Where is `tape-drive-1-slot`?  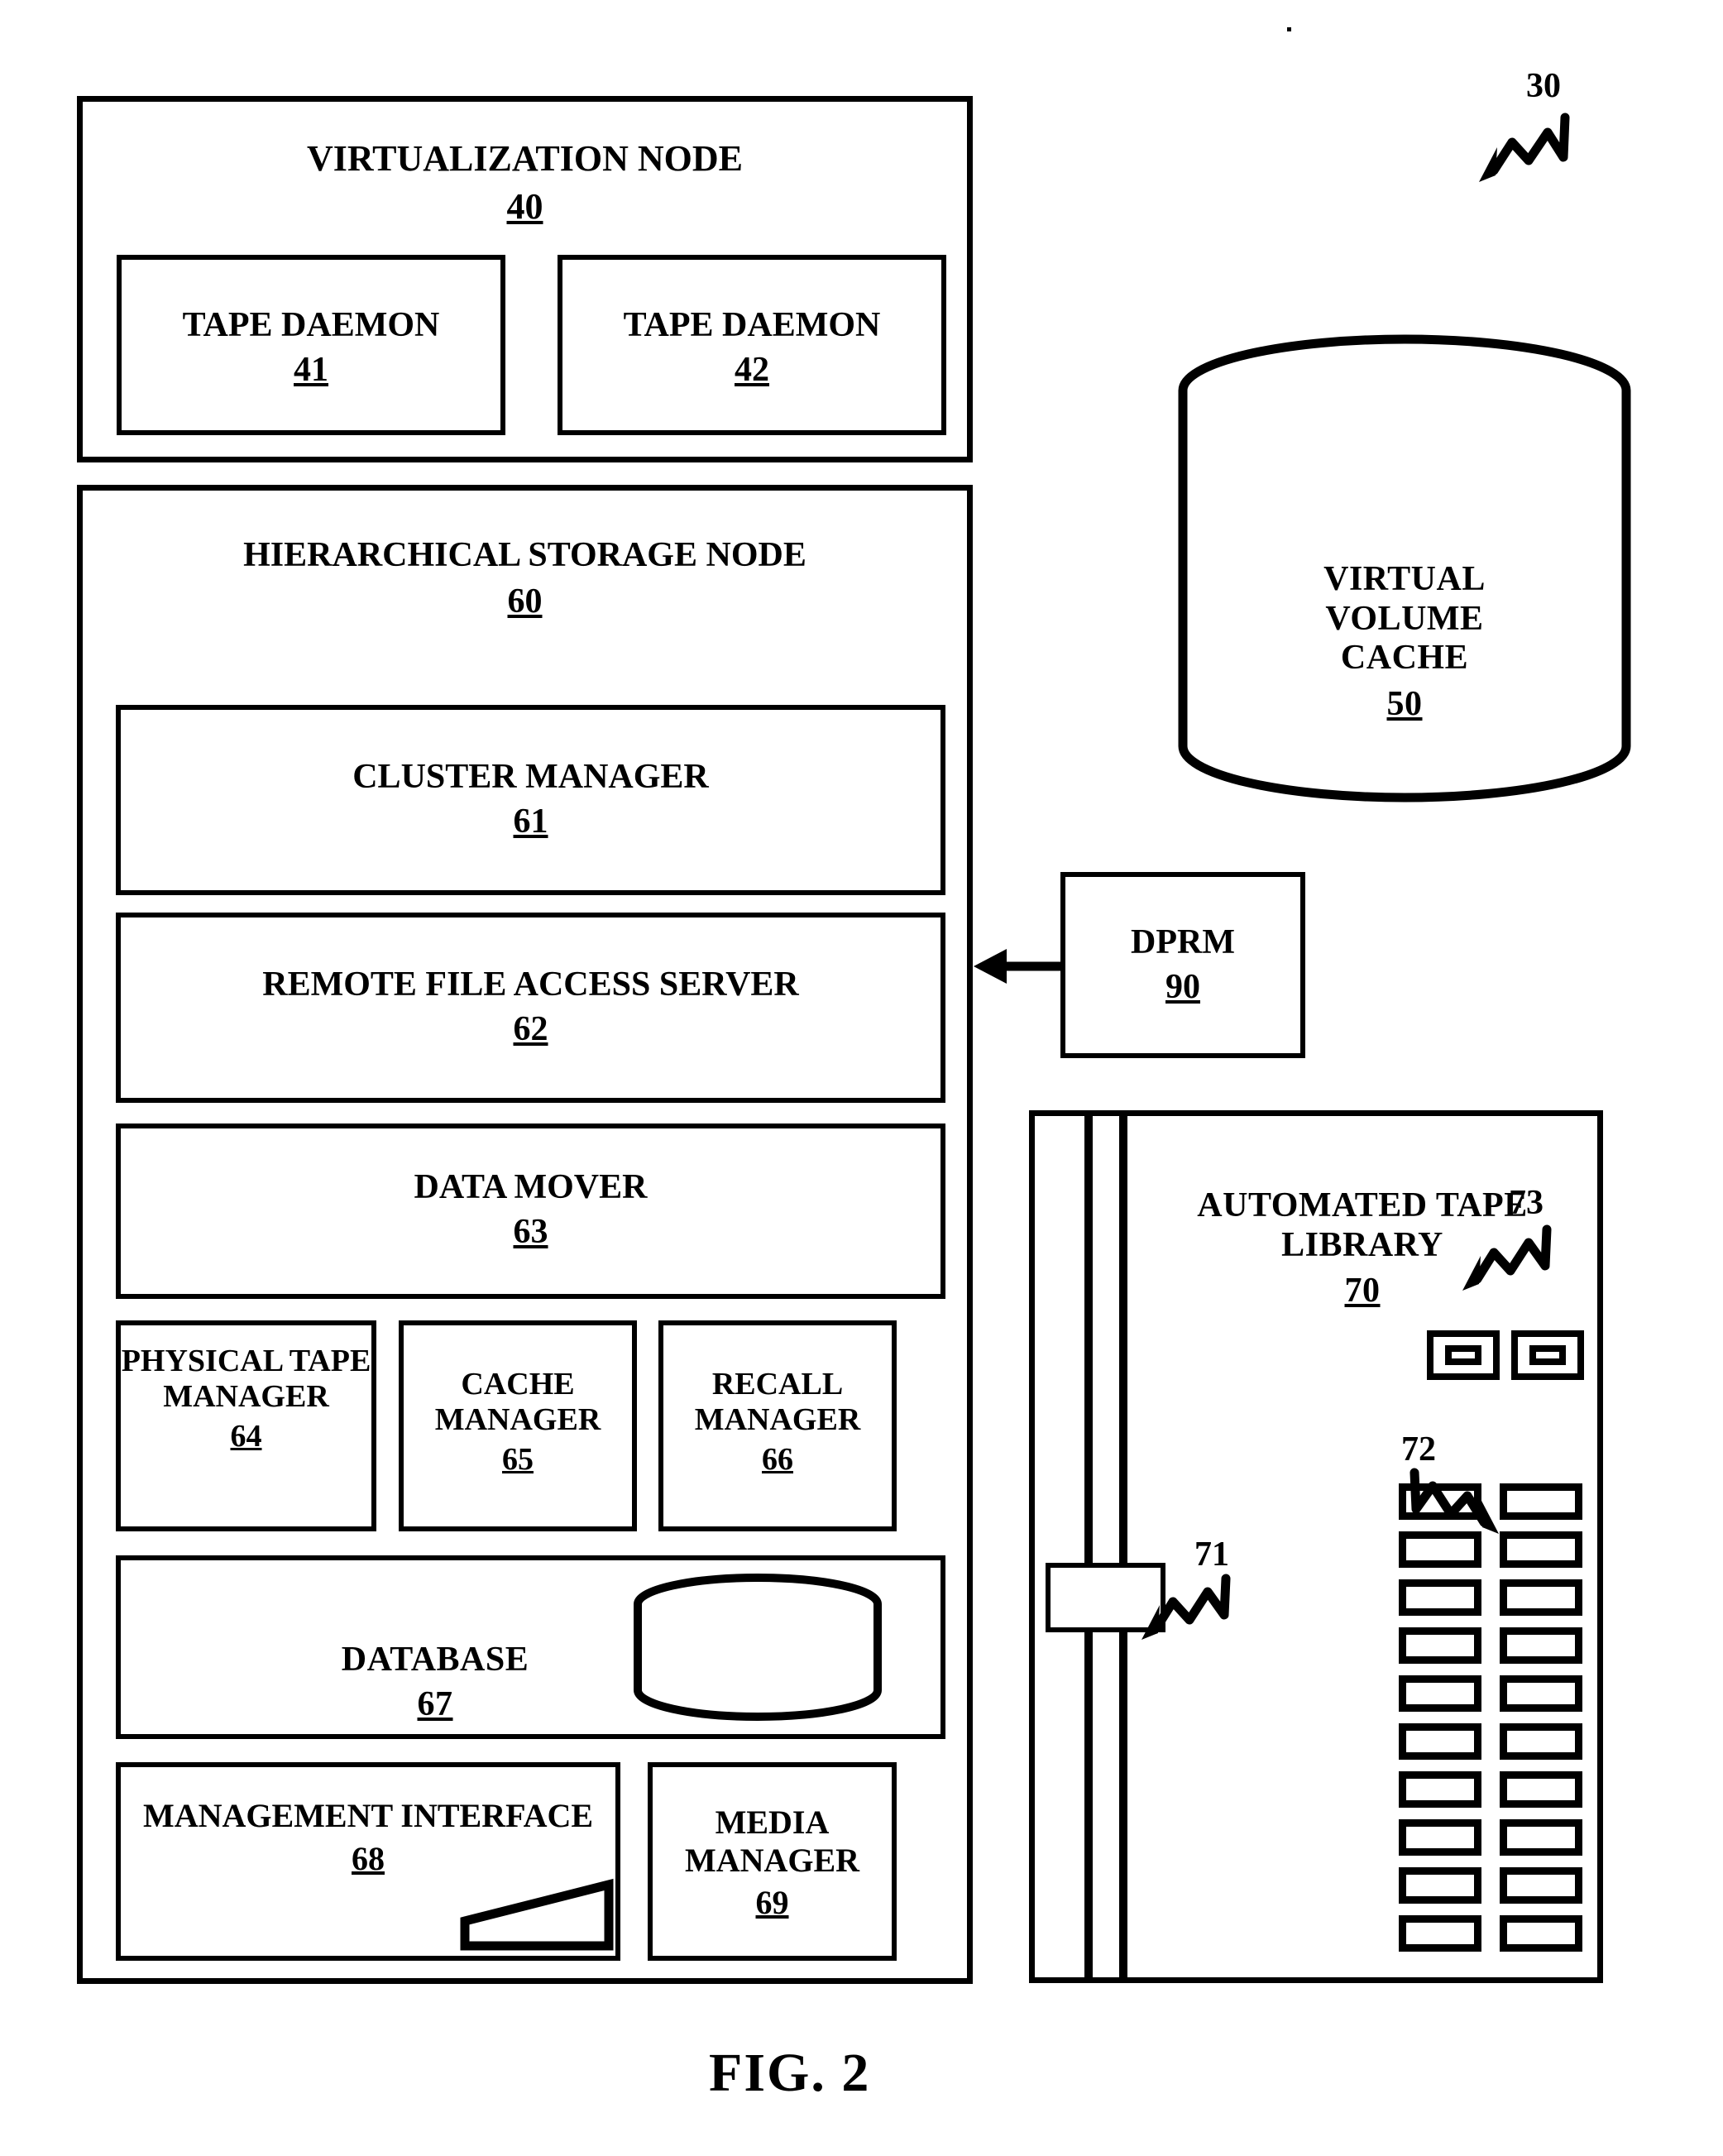 tape-drive-1-slot is located at coordinates (1463, 1355).